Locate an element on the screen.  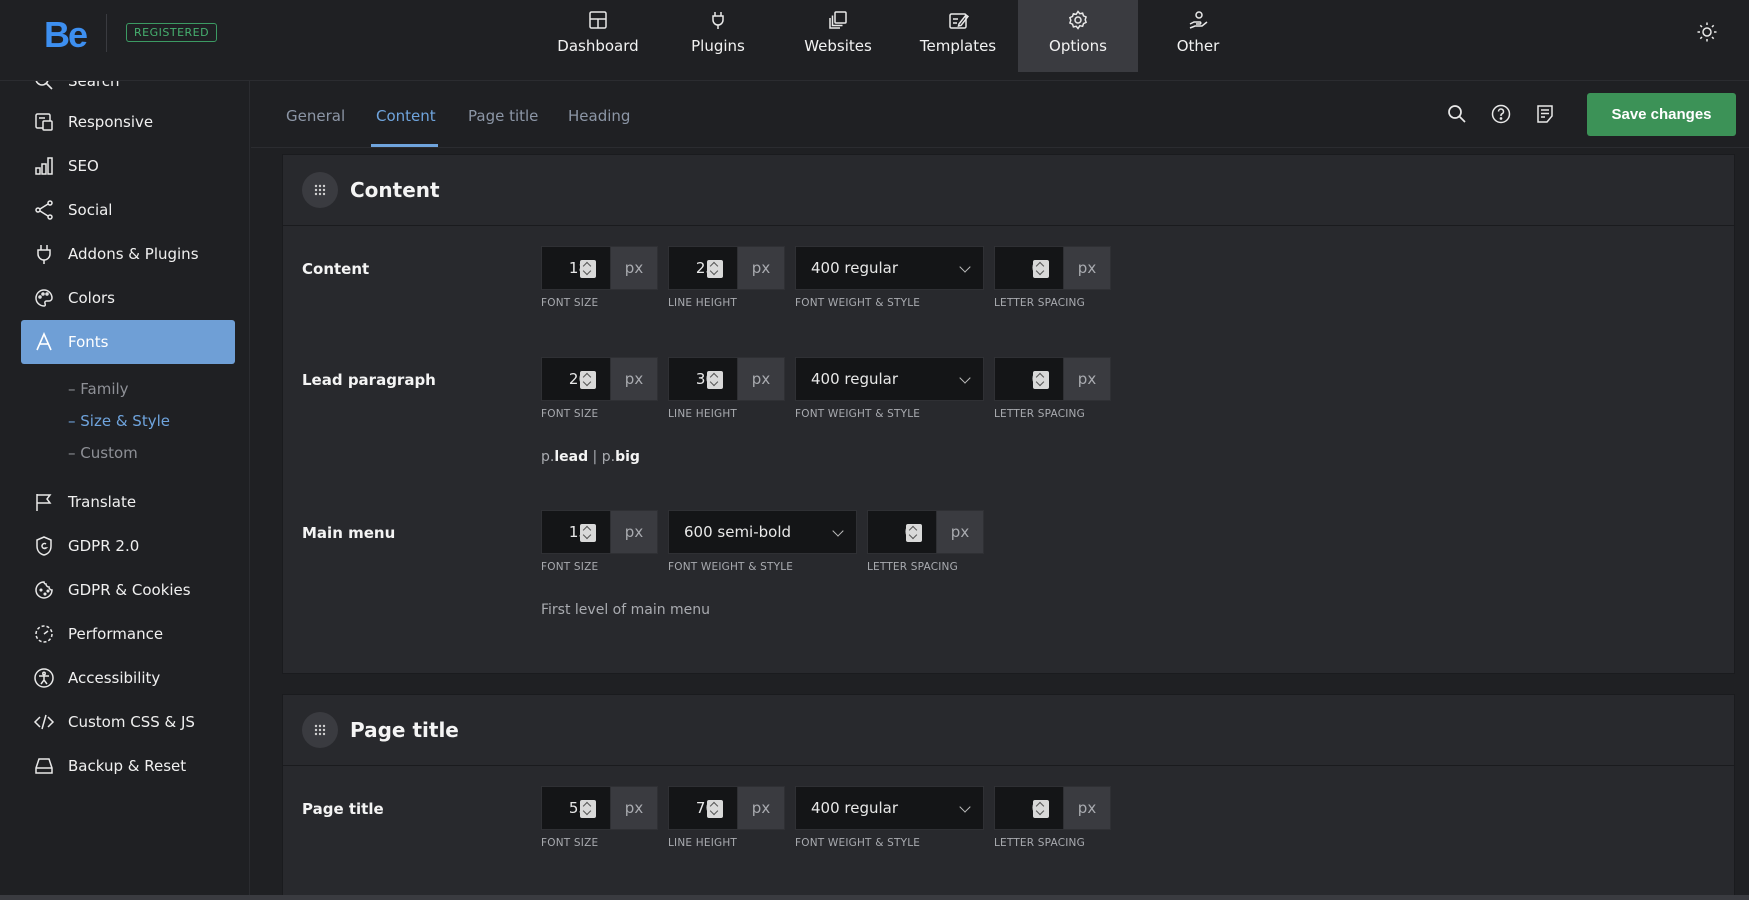
cookie-icon is located at coordinates (44, 590).